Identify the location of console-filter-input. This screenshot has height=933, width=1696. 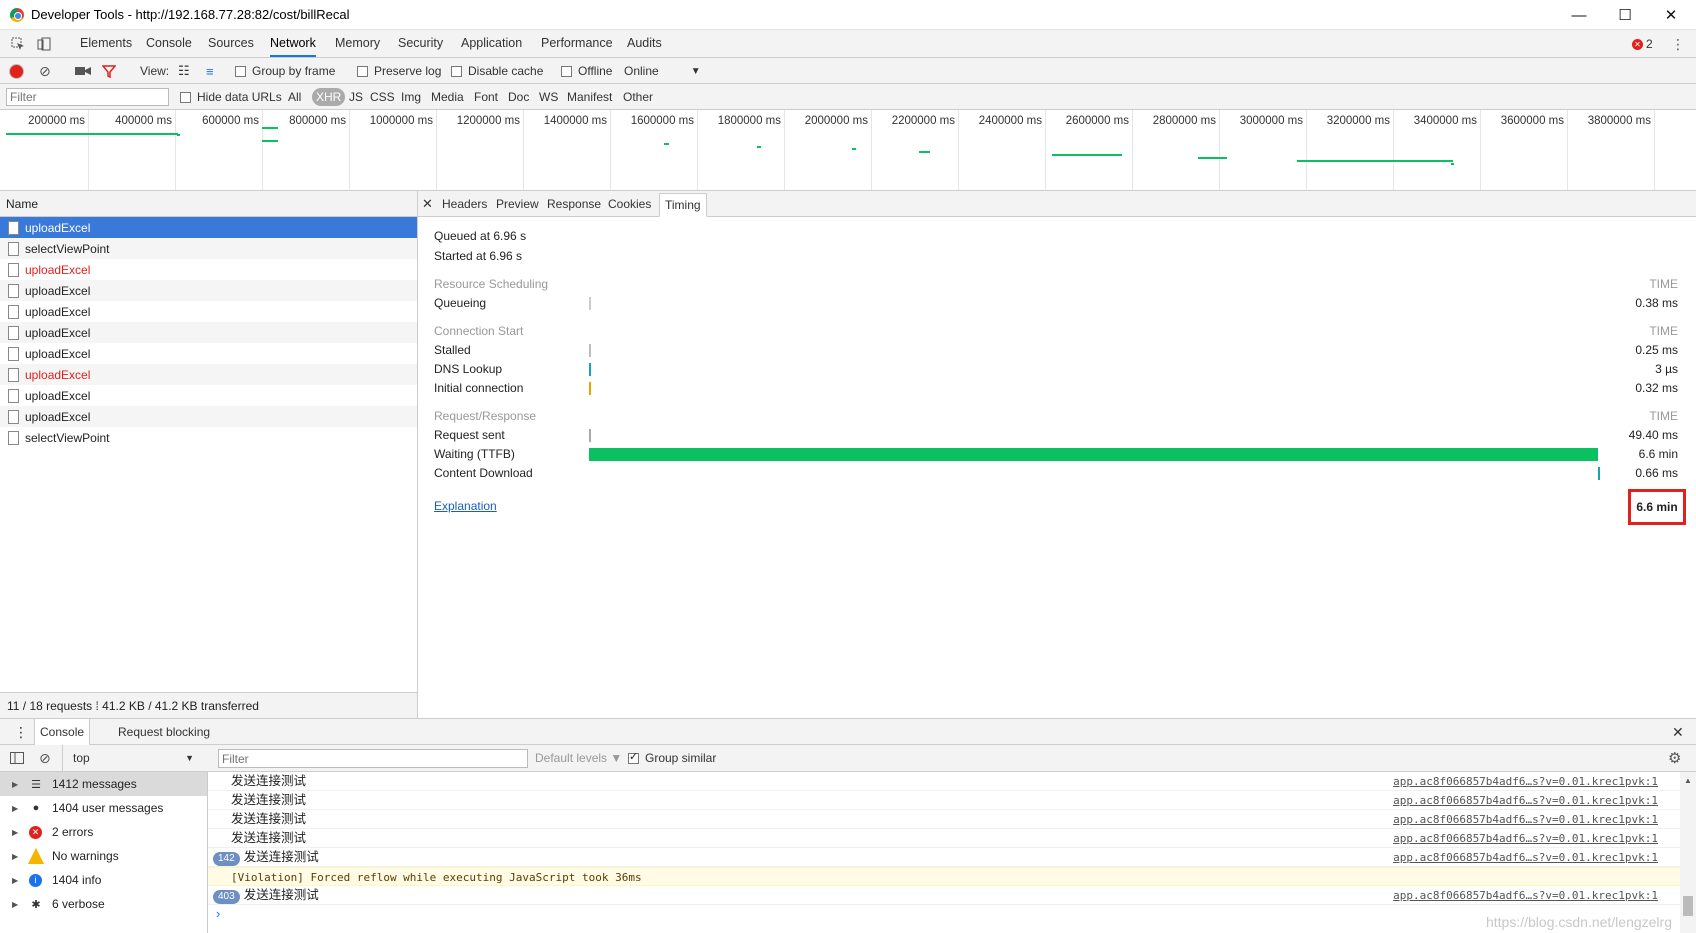
(373, 758).